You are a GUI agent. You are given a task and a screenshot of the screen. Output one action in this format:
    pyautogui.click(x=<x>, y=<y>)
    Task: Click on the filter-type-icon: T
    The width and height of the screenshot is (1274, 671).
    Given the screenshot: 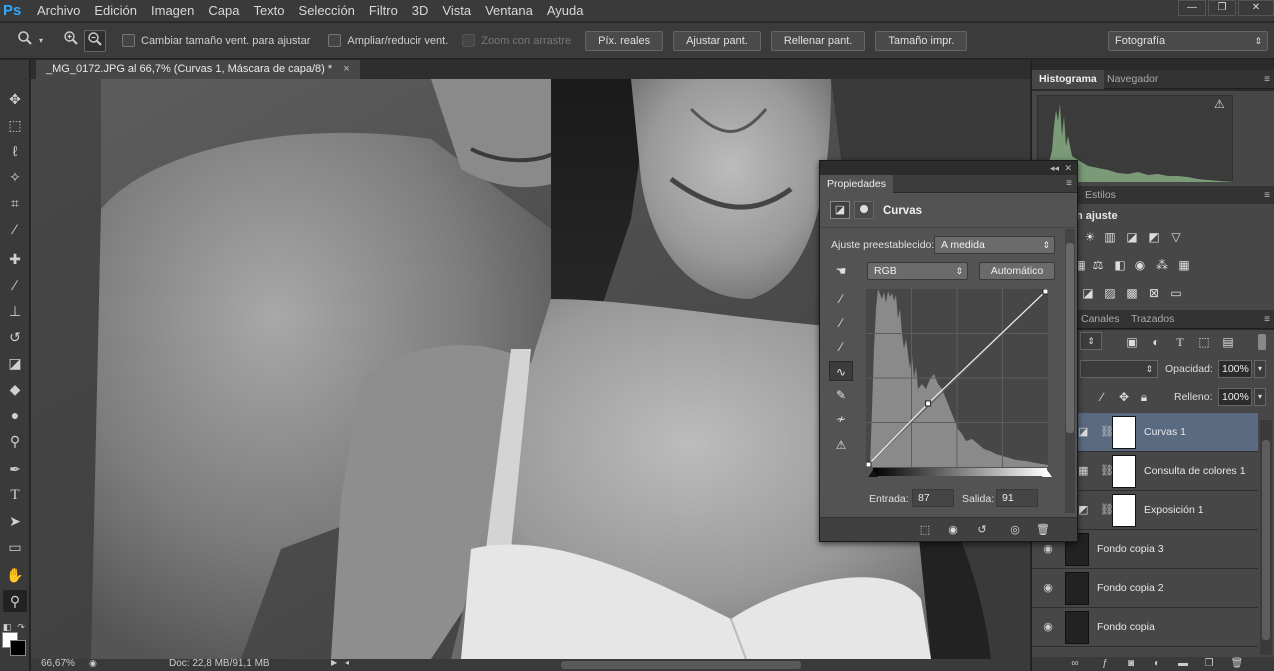 What is the action you would take?
    pyautogui.click(x=1180, y=342)
    